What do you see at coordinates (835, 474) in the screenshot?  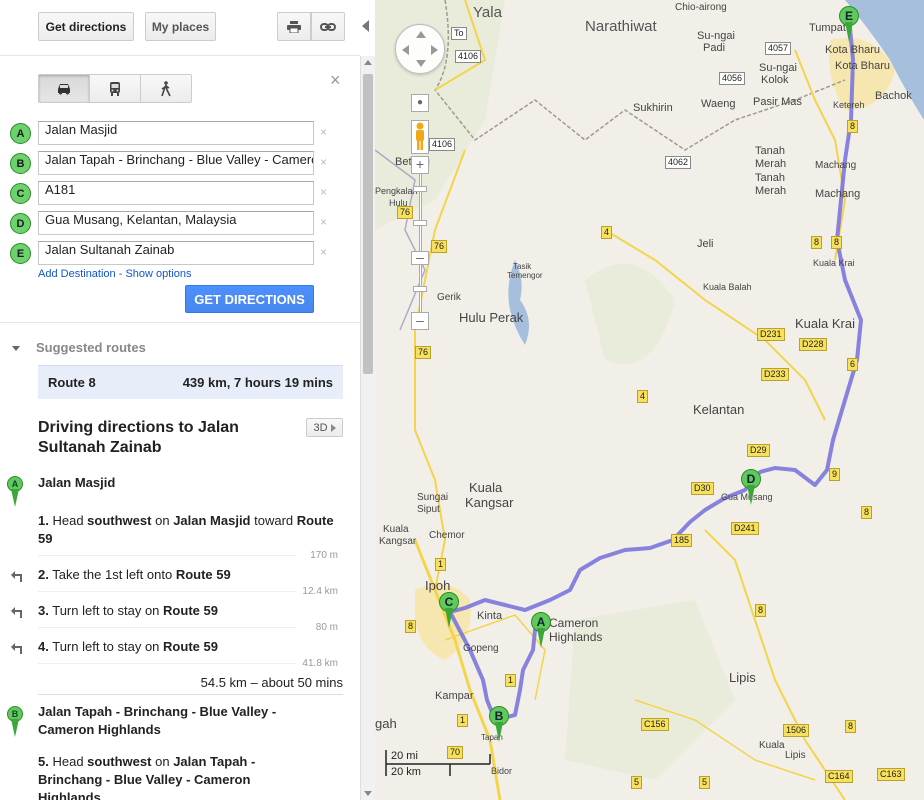 I see `road-shield: 9` at bounding box center [835, 474].